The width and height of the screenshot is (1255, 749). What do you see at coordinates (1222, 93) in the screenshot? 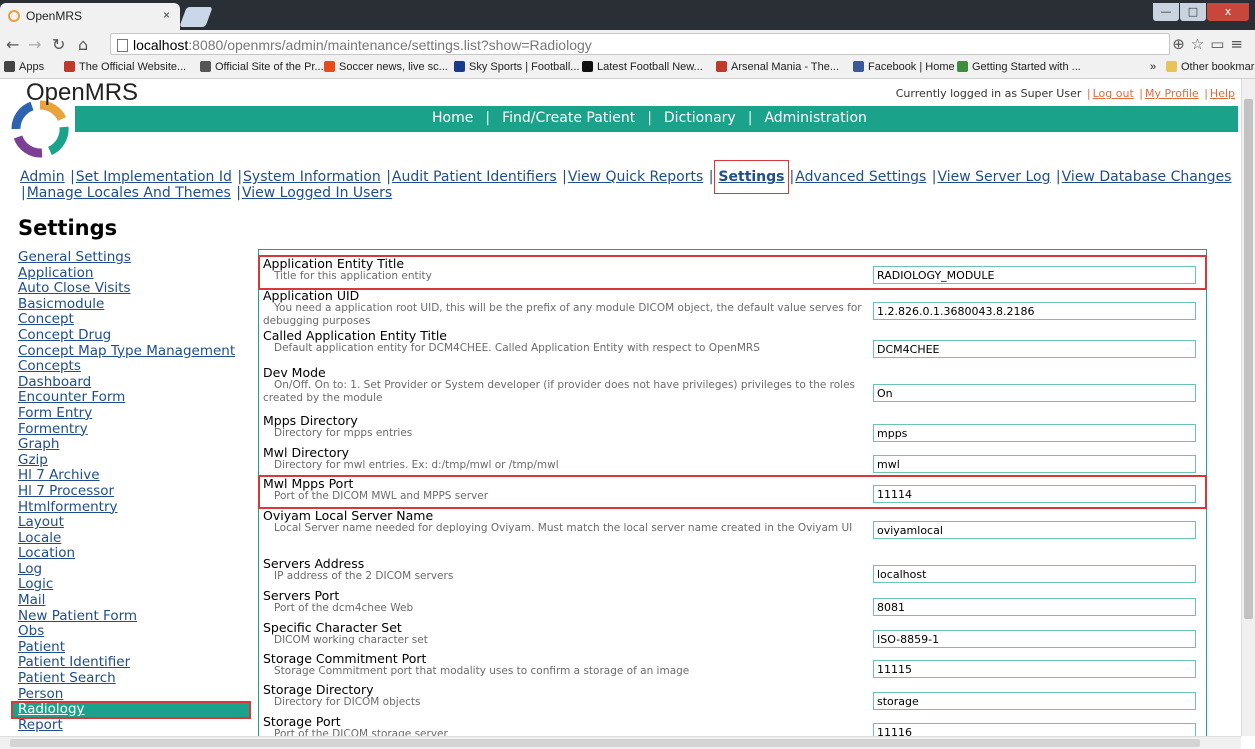
I see `help-link: Help` at bounding box center [1222, 93].